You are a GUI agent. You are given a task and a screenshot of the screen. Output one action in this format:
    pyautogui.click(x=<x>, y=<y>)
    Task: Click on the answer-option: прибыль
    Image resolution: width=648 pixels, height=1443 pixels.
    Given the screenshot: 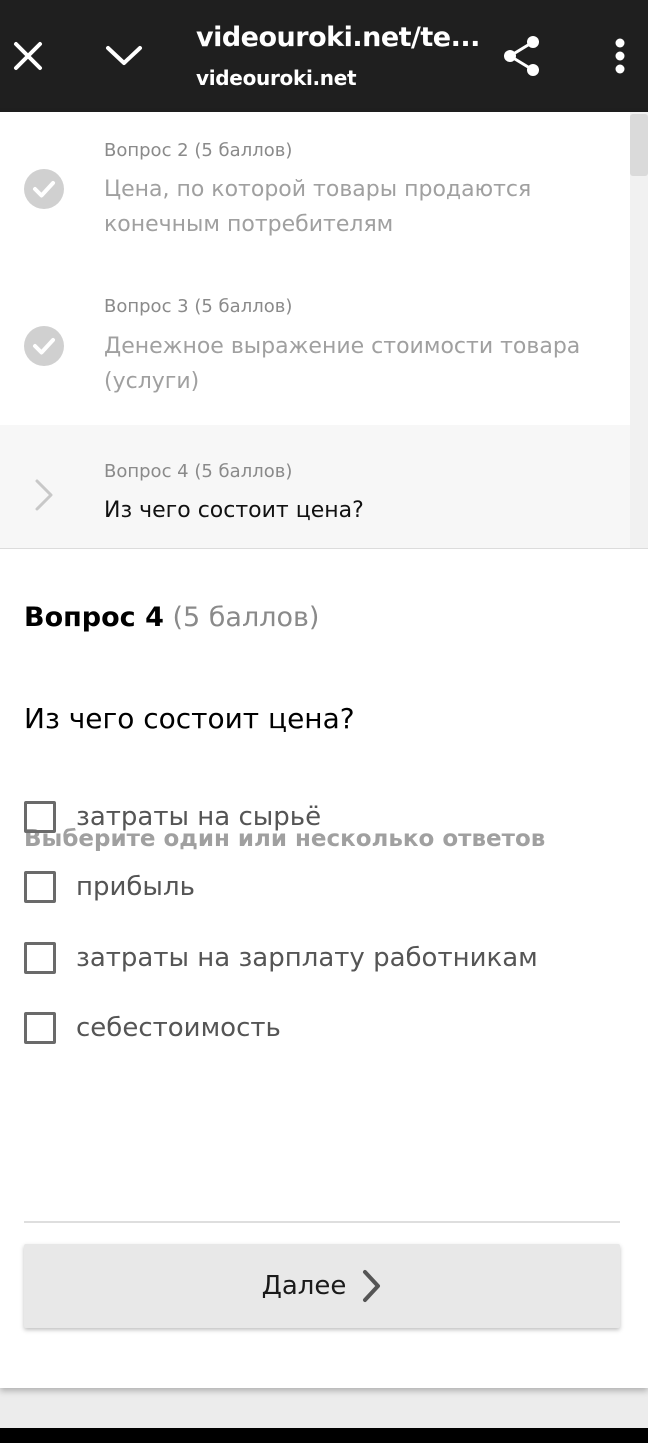 What is the action you would take?
    pyautogui.click(x=324, y=887)
    